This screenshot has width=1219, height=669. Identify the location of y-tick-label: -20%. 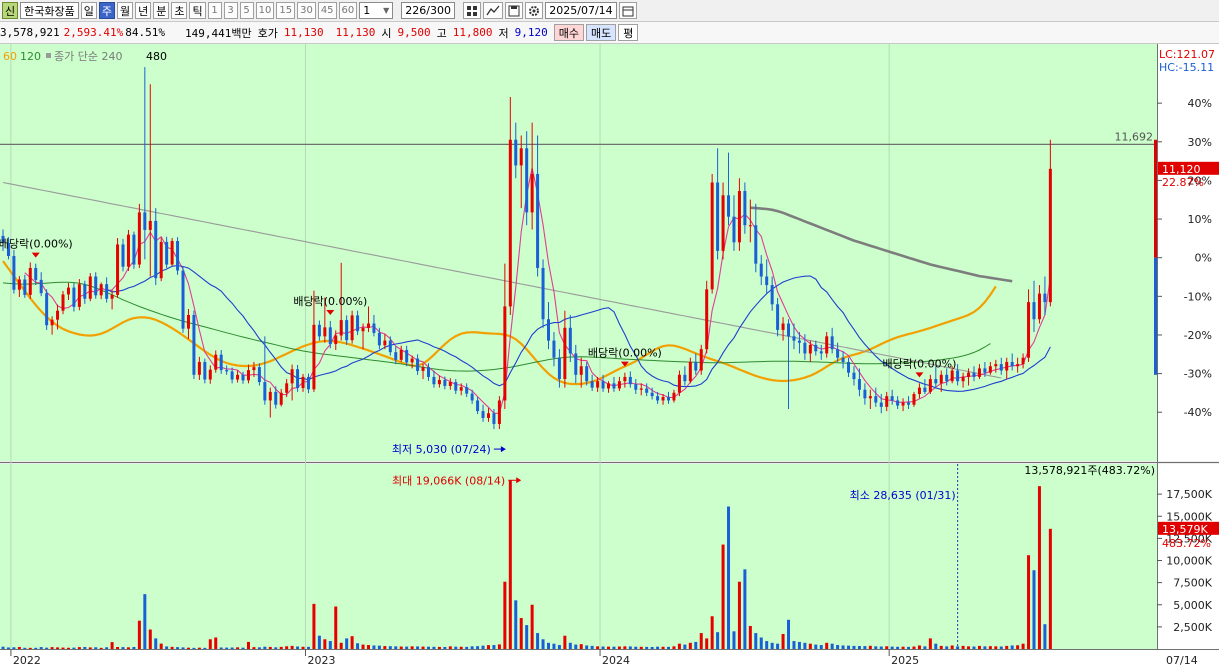
(1198, 335).